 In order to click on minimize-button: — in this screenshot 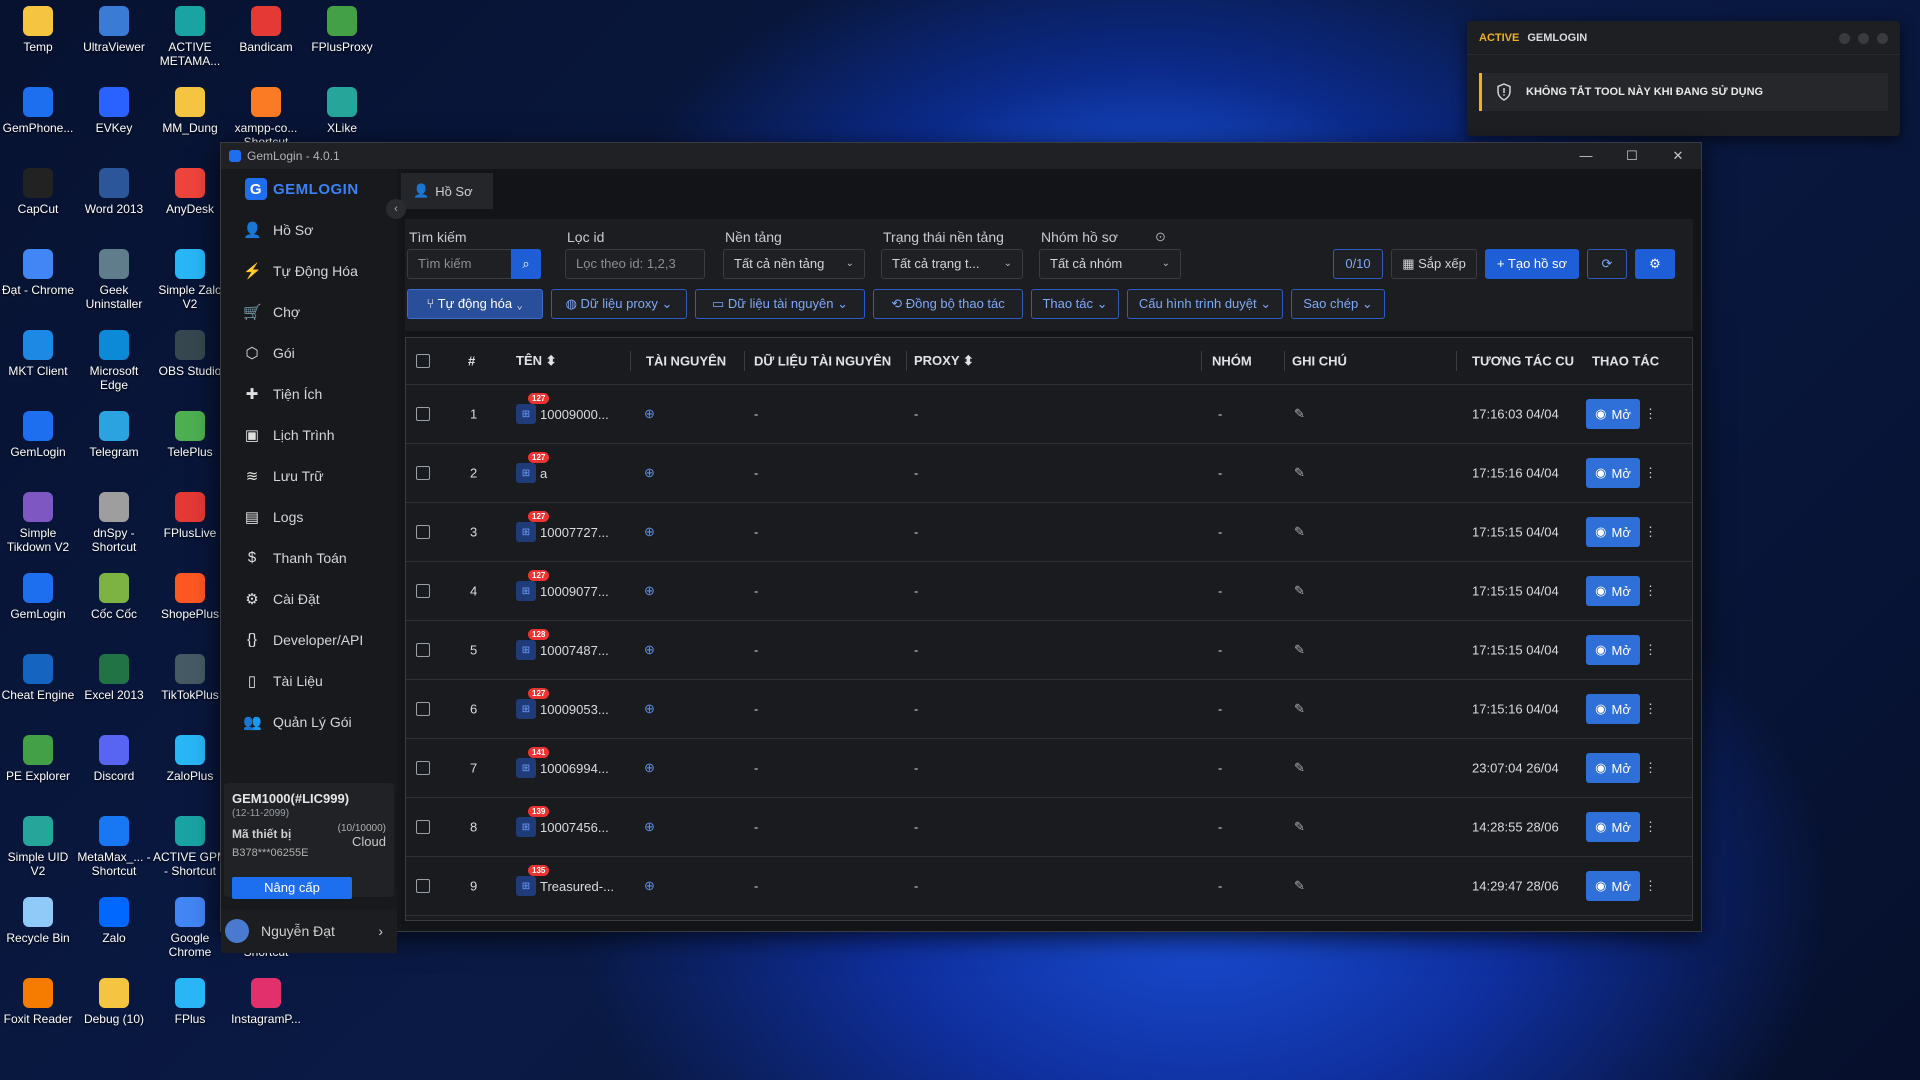, I will do `click(1586, 156)`.